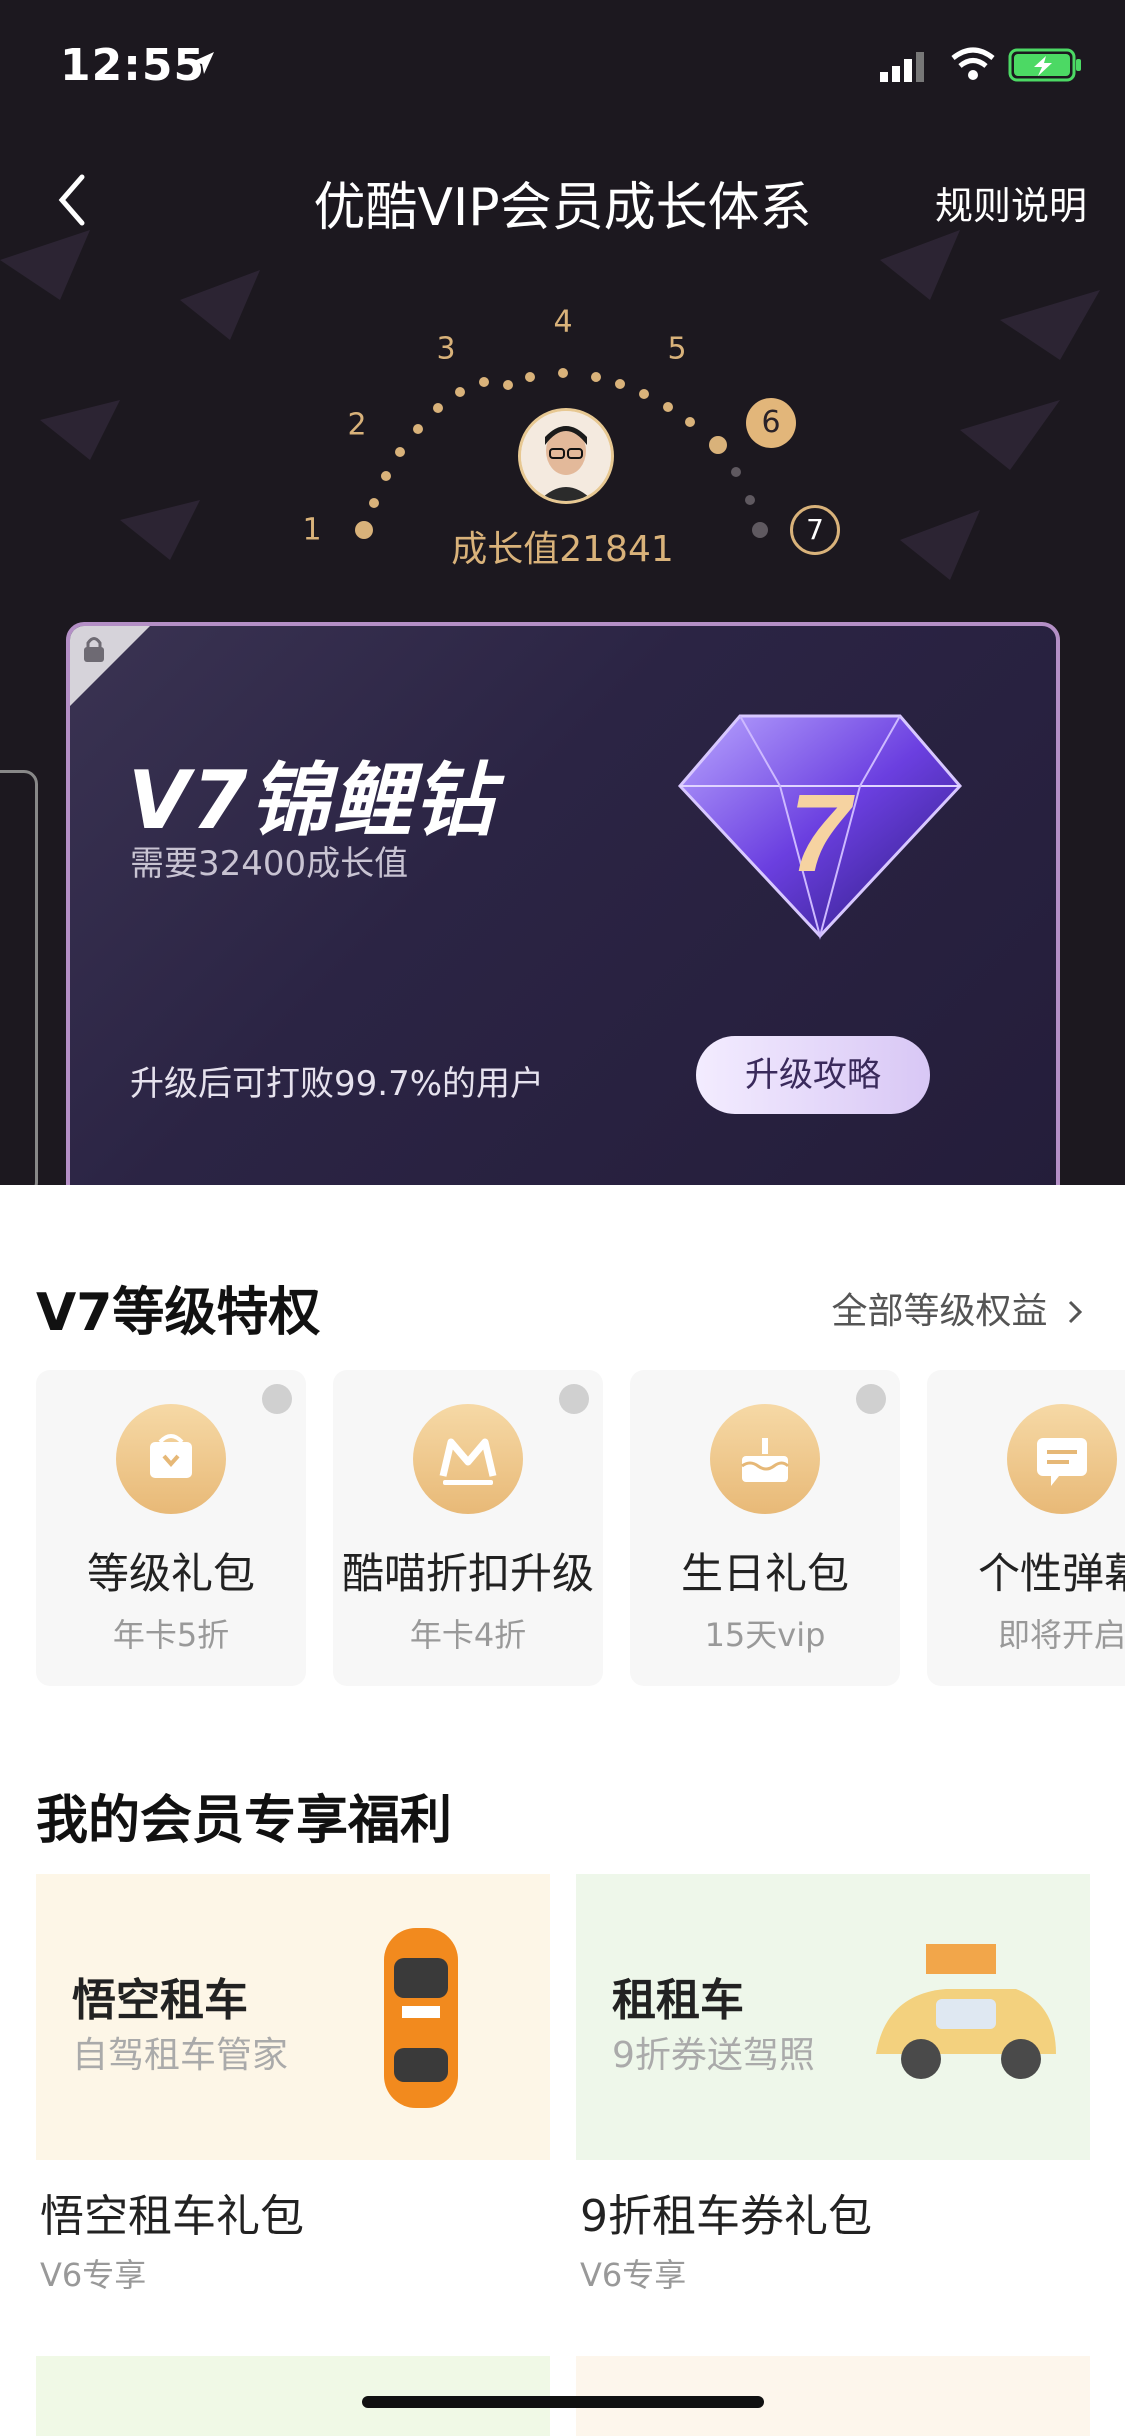 This screenshot has height=2436, width=1125. I want to click on benefit-slogan: 9折券送驾照, so click(713, 2055).